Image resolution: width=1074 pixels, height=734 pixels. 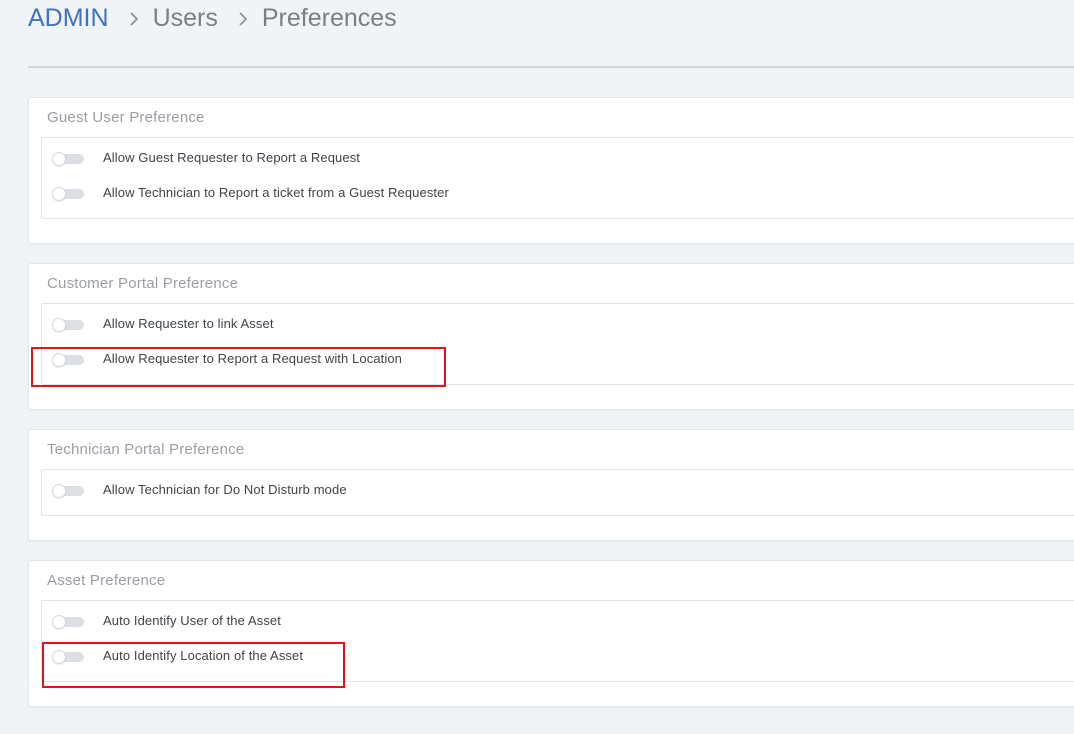 What do you see at coordinates (146, 449) in the screenshot?
I see `section-title: Technician Portal Preference` at bounding box center [146, 449].